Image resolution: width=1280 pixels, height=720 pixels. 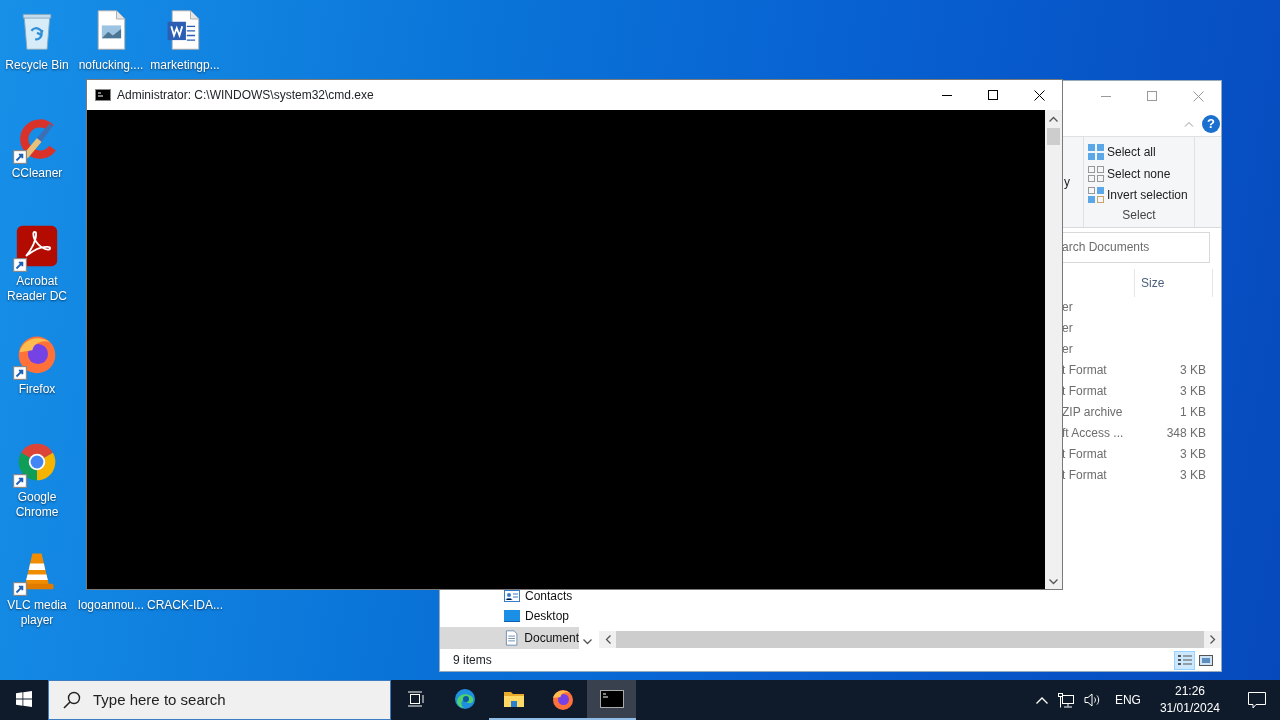 I want to click on window-title: Administrator: C:\WINDOWS\system32\cmd.exe, so click(x=245, y=95).